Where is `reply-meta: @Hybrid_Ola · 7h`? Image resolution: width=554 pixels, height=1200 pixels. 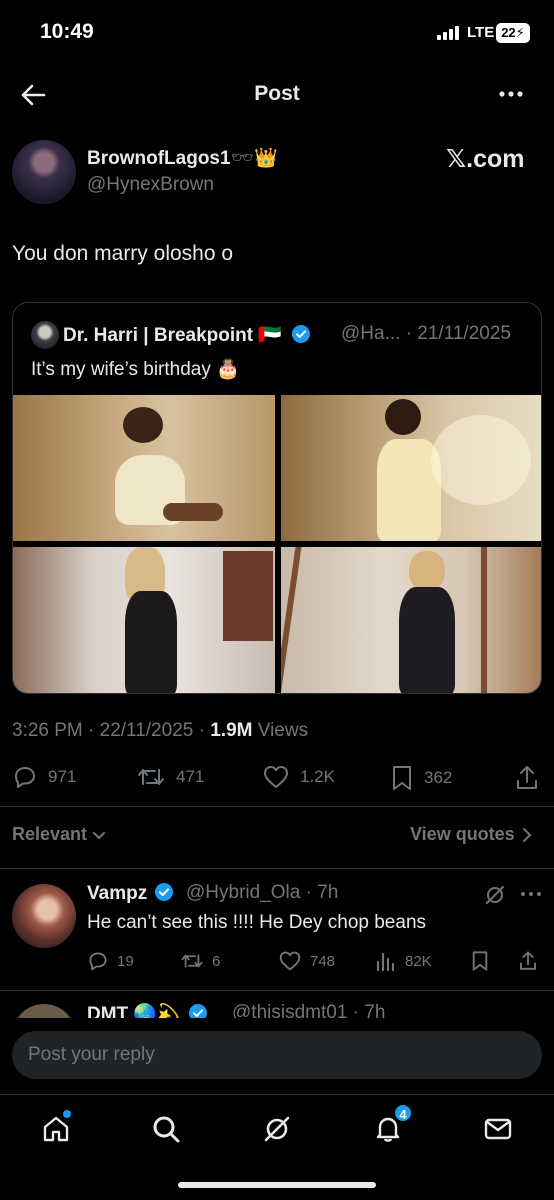
reply-meta: @Hybrid_Ola · 7h is located at coordinates (262, 892).